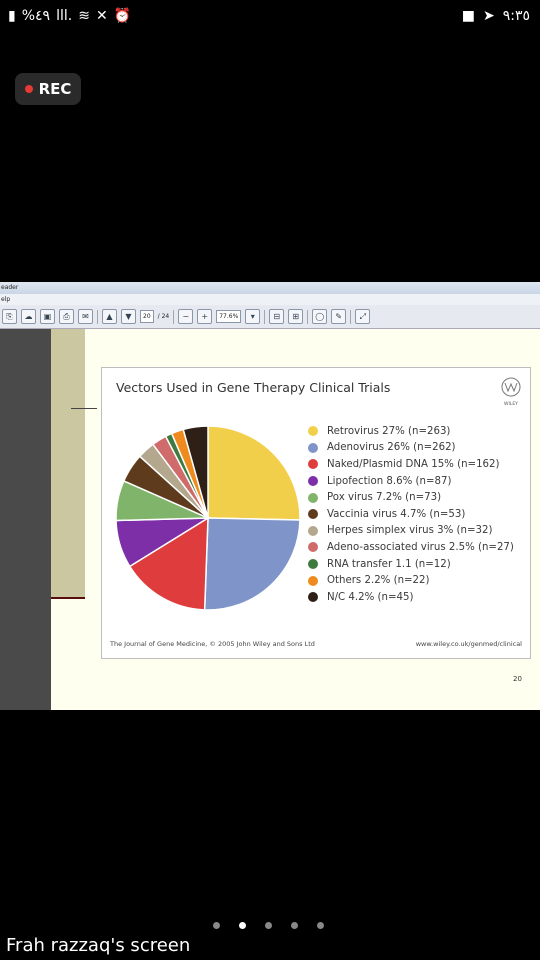  I want to click on expand-icon: ⤢, so click(363, 316).